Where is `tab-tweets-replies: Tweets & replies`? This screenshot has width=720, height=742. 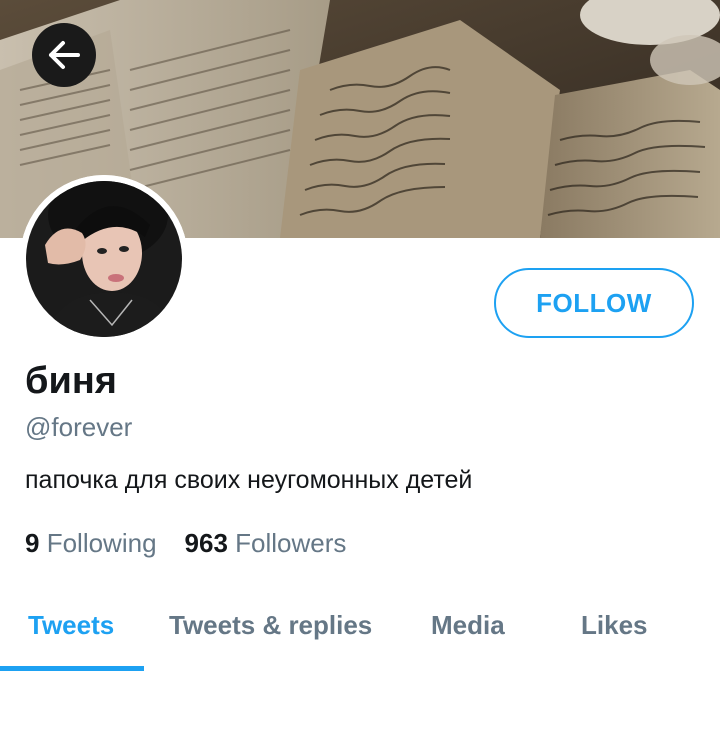 tab-tweets-replies: Tweets & replies is located at coordinates (270, 625).